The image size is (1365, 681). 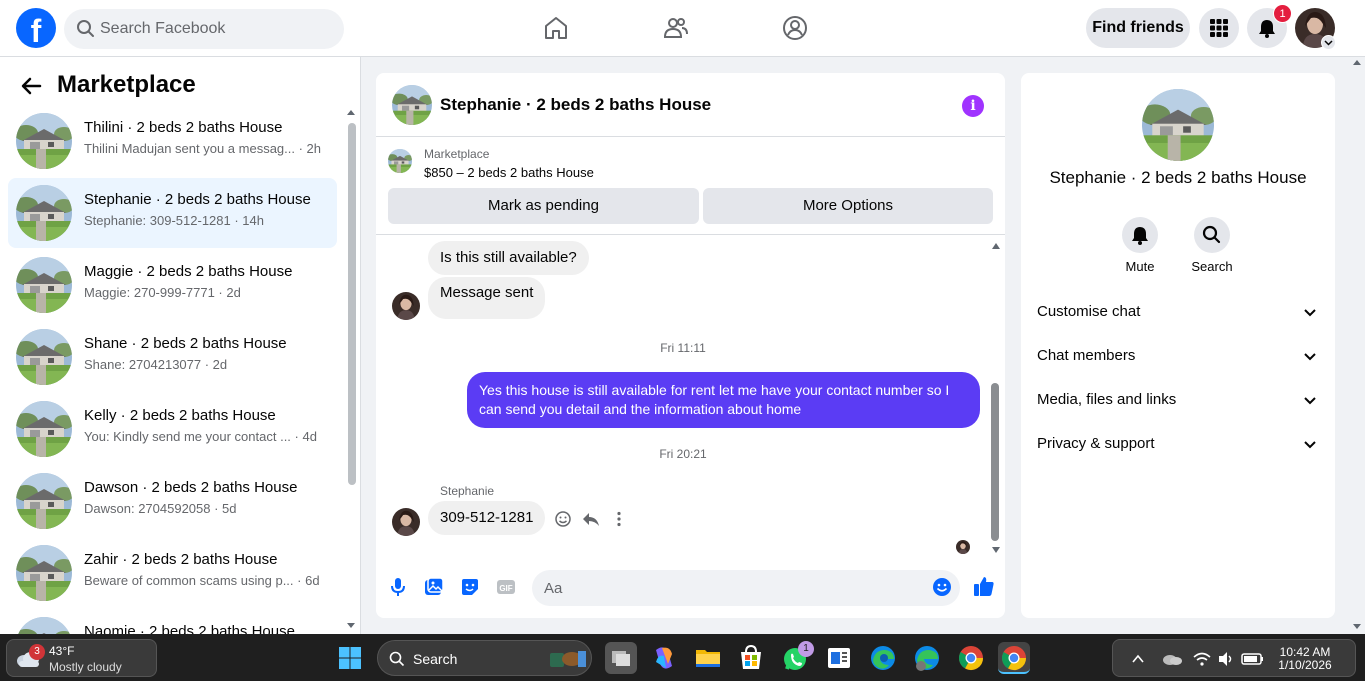 What do you see at coordinates (487, 518) in the screenshot?
I see `incoming-message: 309-512-1281` at bounding box center [487, 518].